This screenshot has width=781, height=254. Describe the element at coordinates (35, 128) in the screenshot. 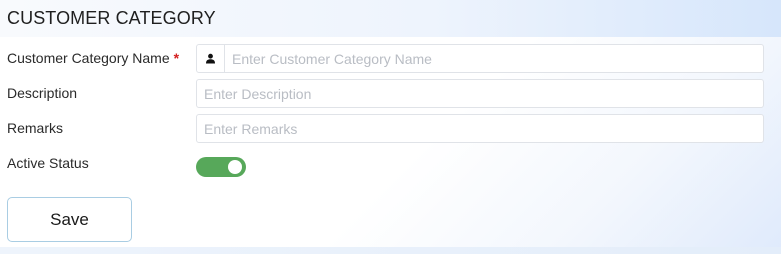

I see `remarks-label: Remarks` at that location.